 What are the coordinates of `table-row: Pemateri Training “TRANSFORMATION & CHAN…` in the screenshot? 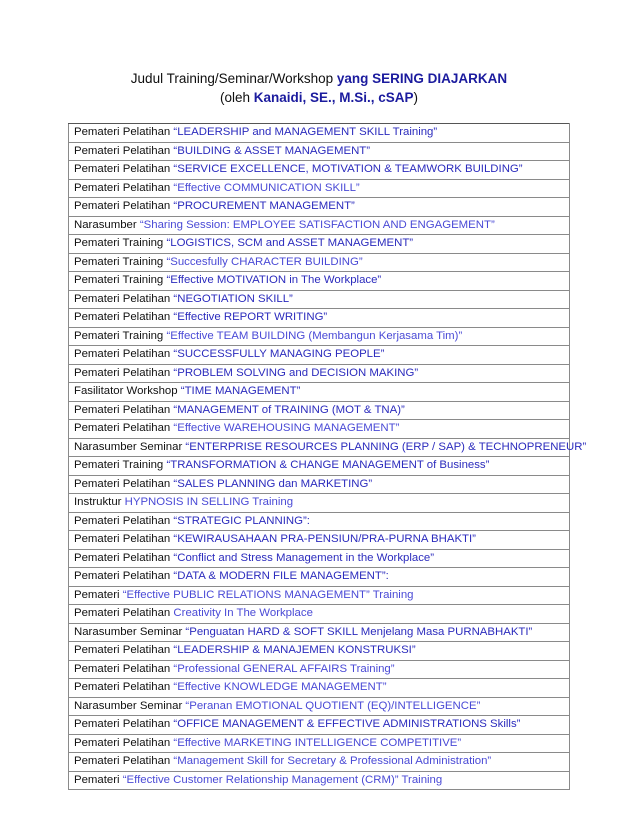 It's located at (319, 466).